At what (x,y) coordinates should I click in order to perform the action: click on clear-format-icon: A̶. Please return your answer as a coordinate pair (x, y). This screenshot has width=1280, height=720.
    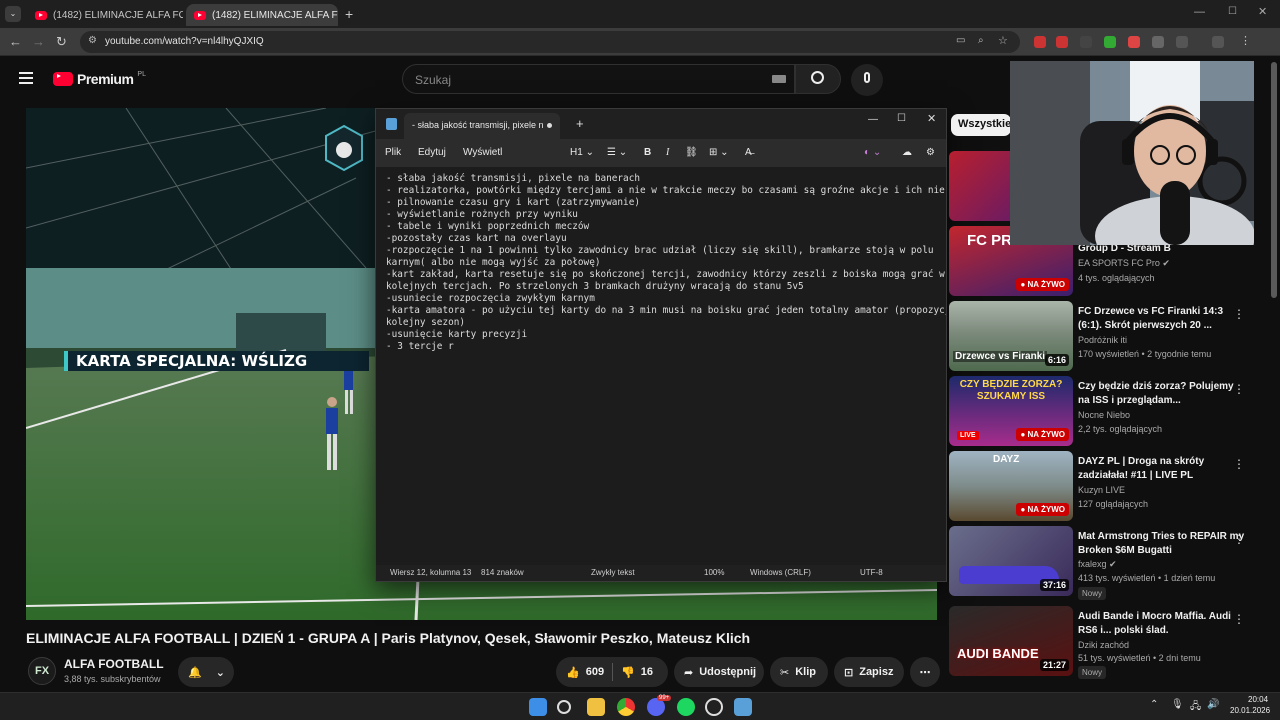
    Looking at the image, I should click on (748, 152).